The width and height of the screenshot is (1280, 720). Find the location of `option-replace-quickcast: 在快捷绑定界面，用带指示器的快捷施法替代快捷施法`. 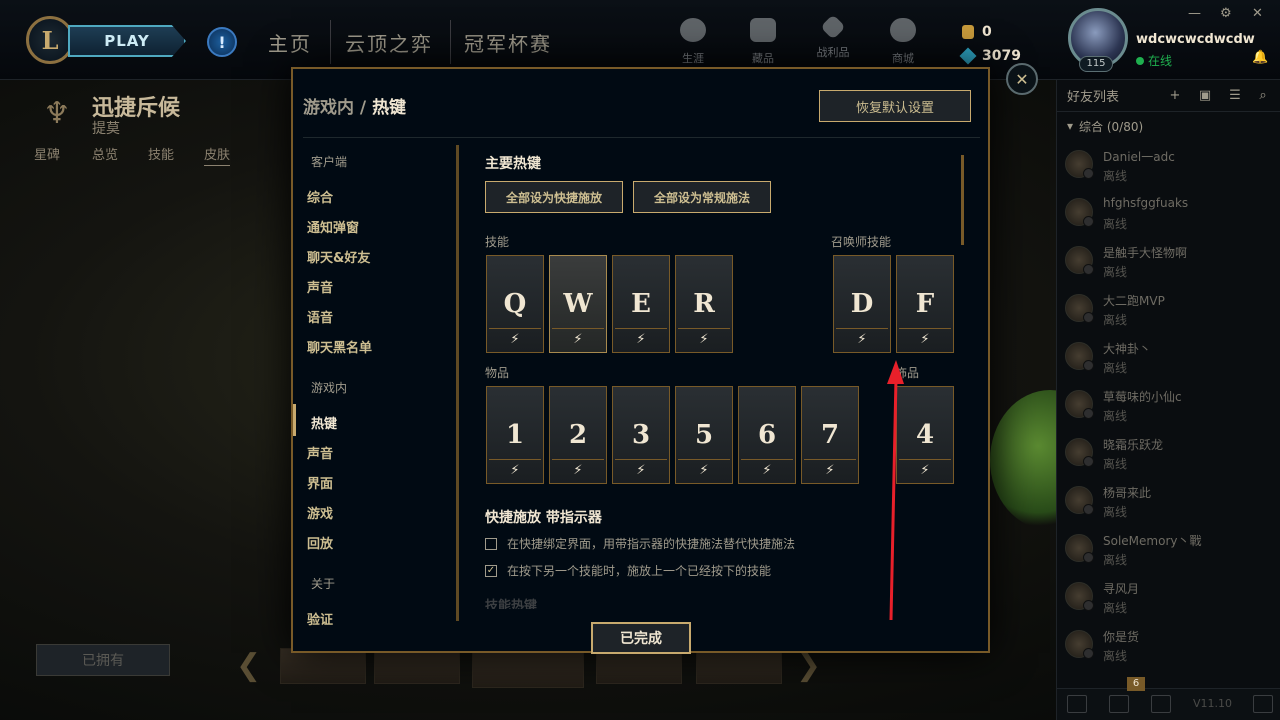

option-replace-quickcast: 在快捷绑定界面，用带指示器的快捷施法替代快捷施法 is located at coordinates (640, 543).